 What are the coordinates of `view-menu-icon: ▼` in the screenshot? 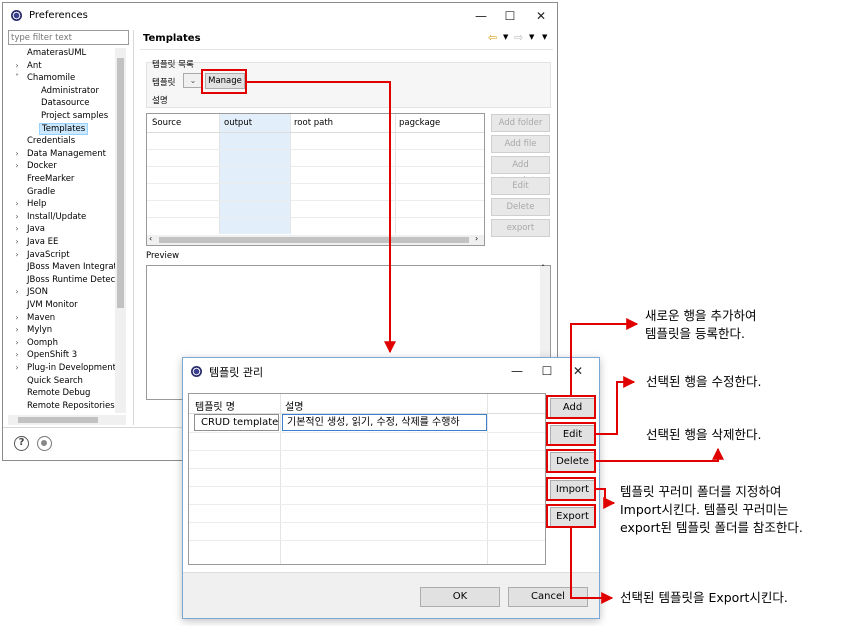 It's located at (544, 37).